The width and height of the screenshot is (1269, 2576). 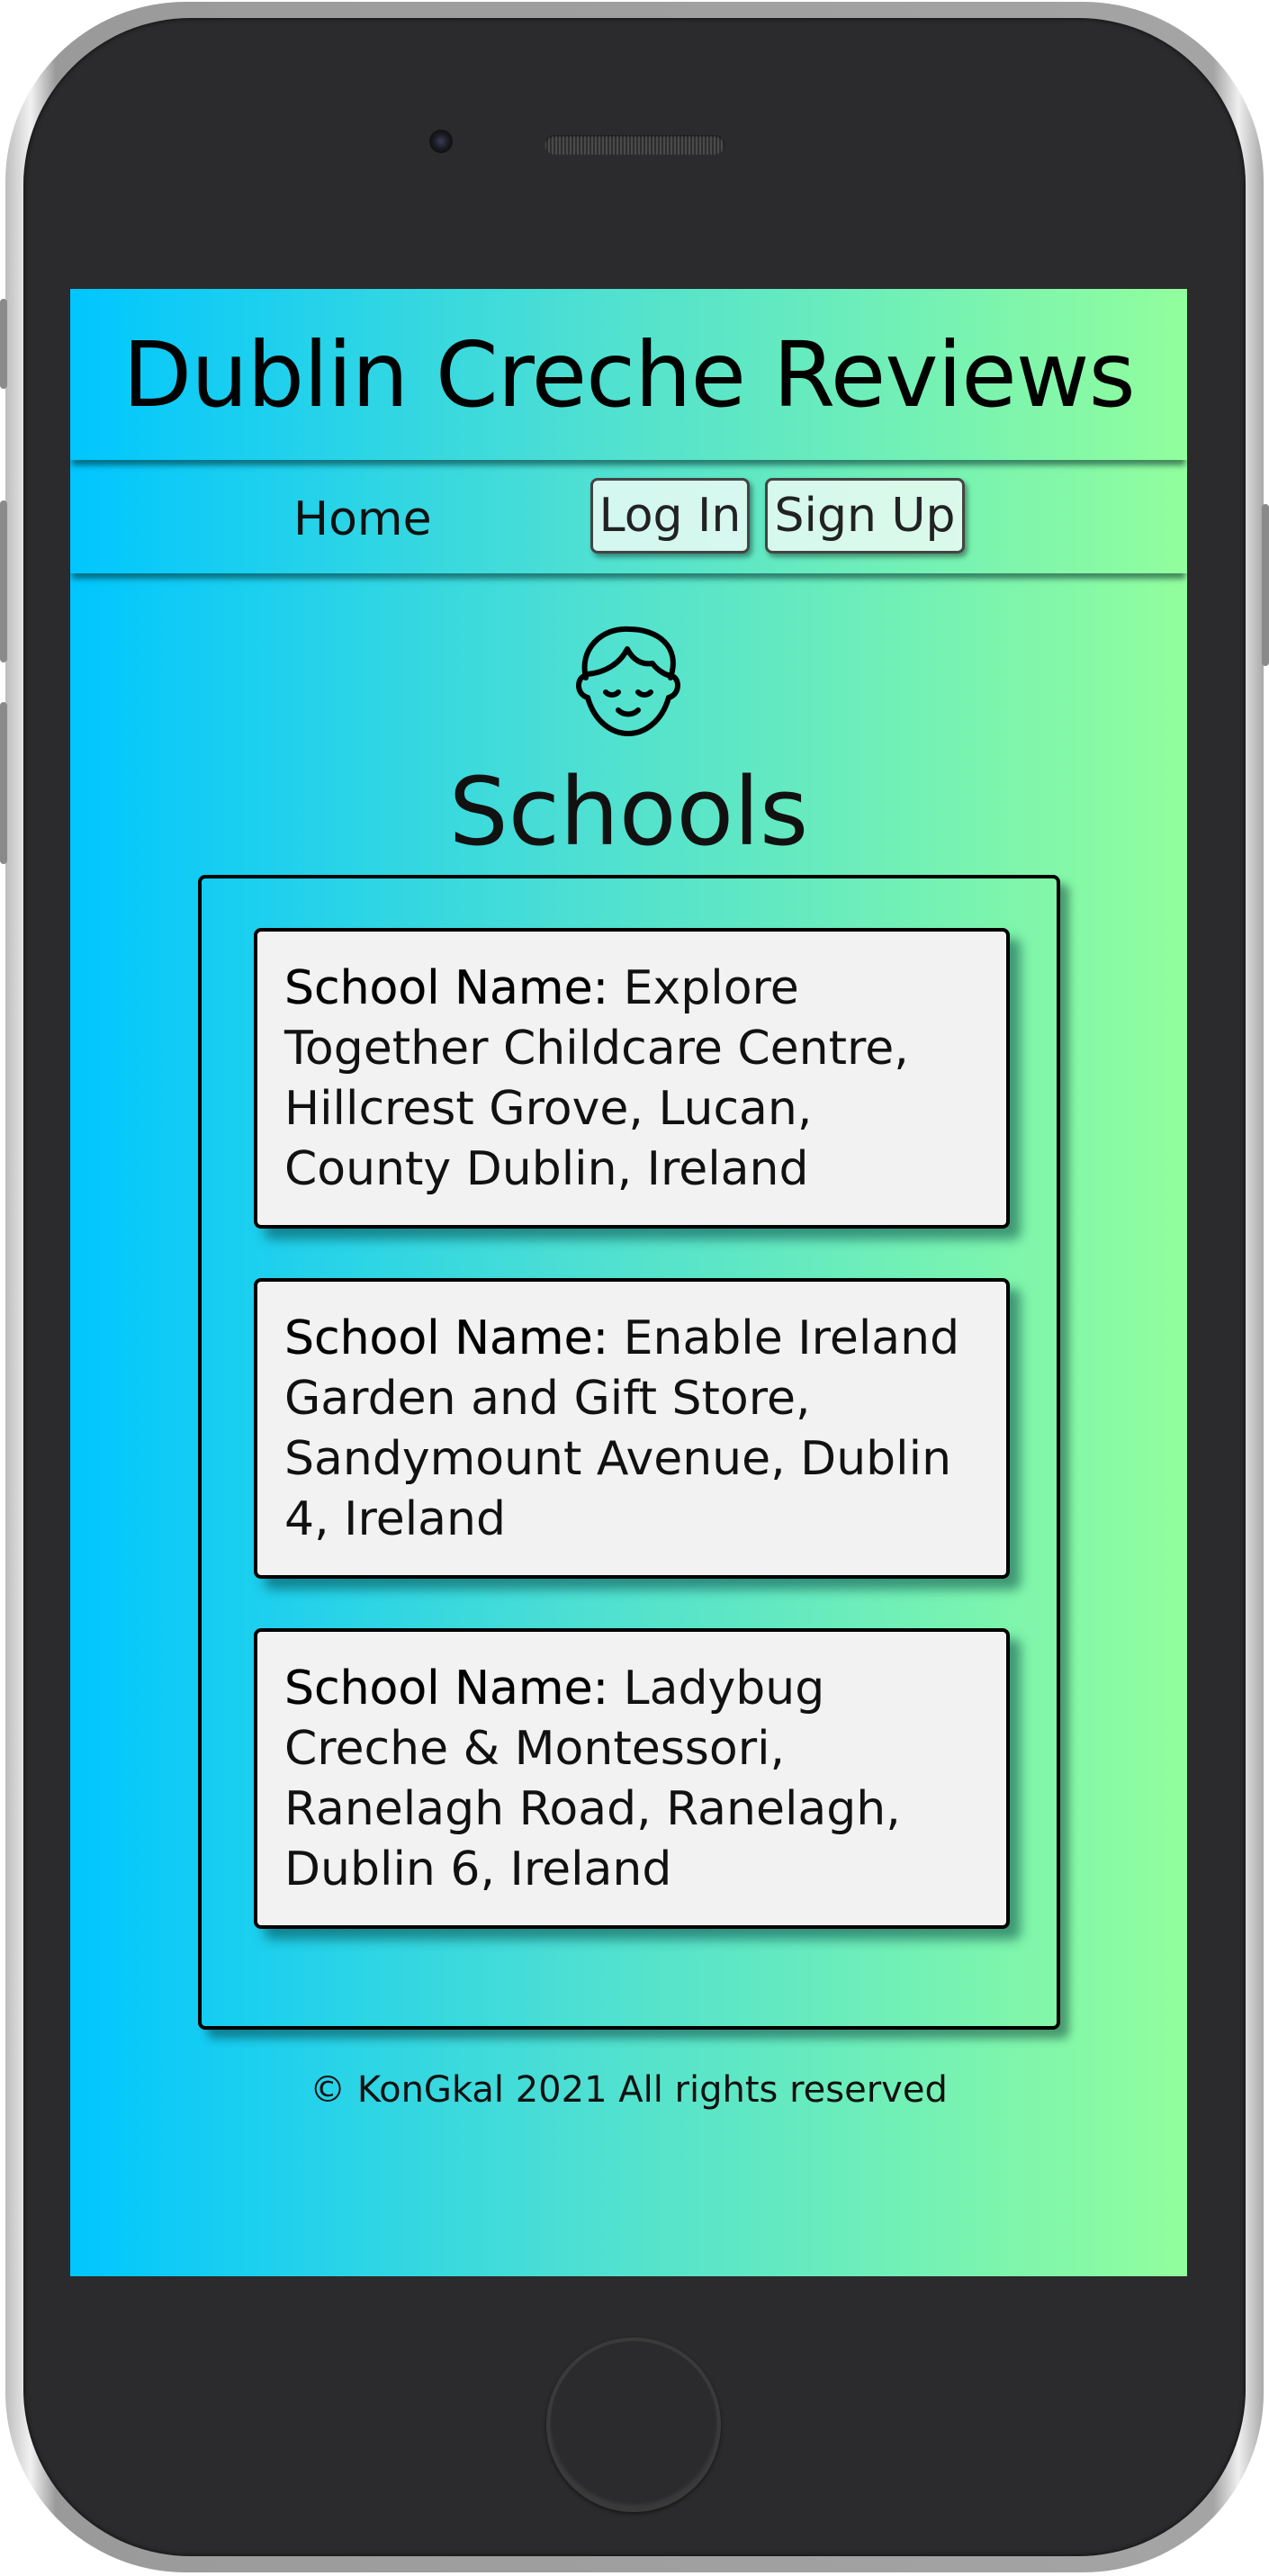 What do you see at coordinates (441, 141) in the screenshot?
I see `front-camera` at bounding box center [441, 141].